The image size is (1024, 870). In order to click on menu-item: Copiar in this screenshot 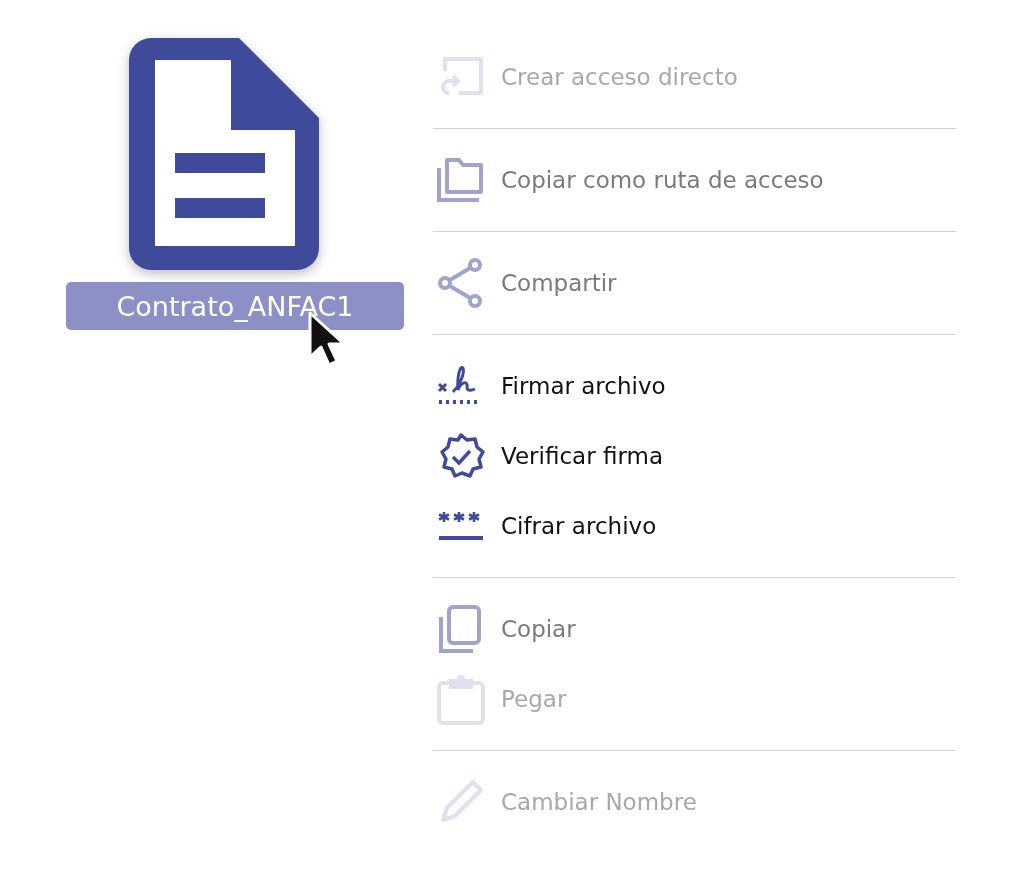, I will do `click(538, 629)`.